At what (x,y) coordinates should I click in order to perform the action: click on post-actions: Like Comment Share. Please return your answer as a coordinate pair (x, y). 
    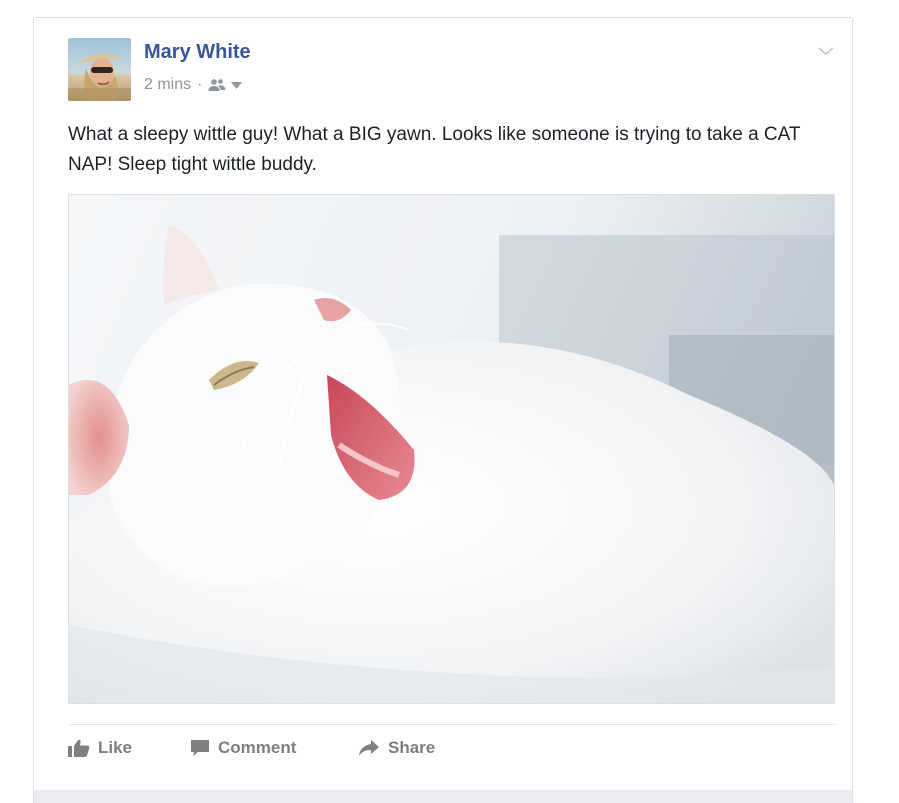
    Looking at the image, I should click on (251, 748).